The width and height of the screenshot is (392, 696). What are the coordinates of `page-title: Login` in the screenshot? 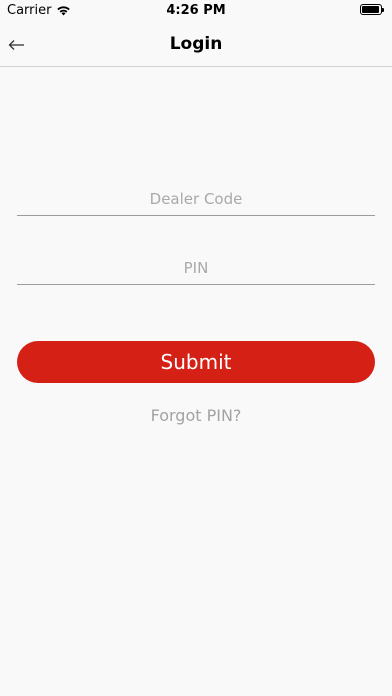 It's located at (196, 44).